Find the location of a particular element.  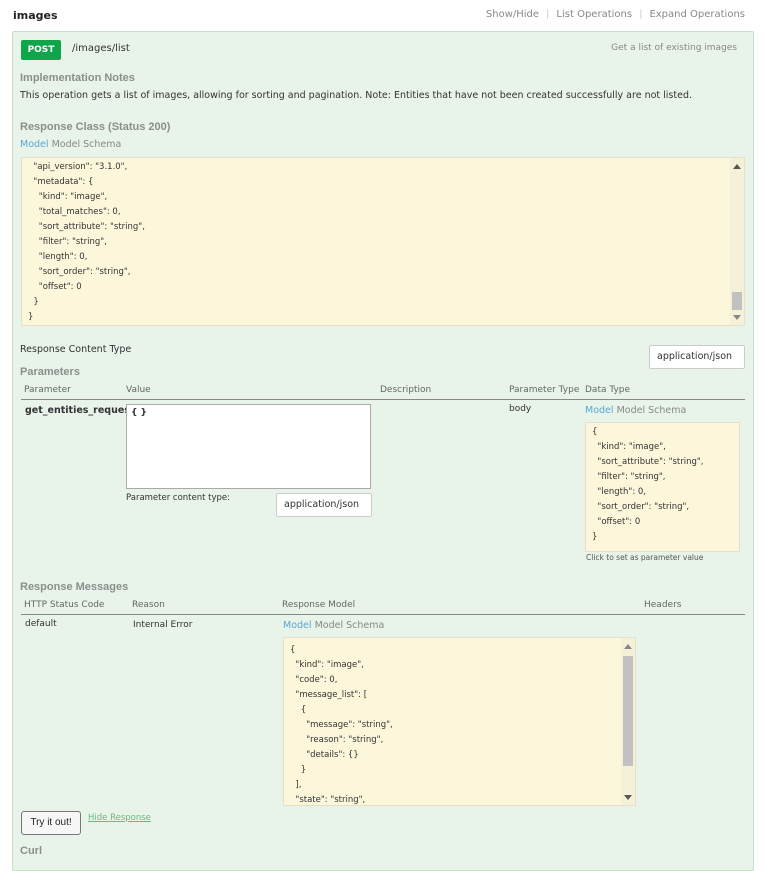

param-col-value: Value is located at coordinates (138, 390).